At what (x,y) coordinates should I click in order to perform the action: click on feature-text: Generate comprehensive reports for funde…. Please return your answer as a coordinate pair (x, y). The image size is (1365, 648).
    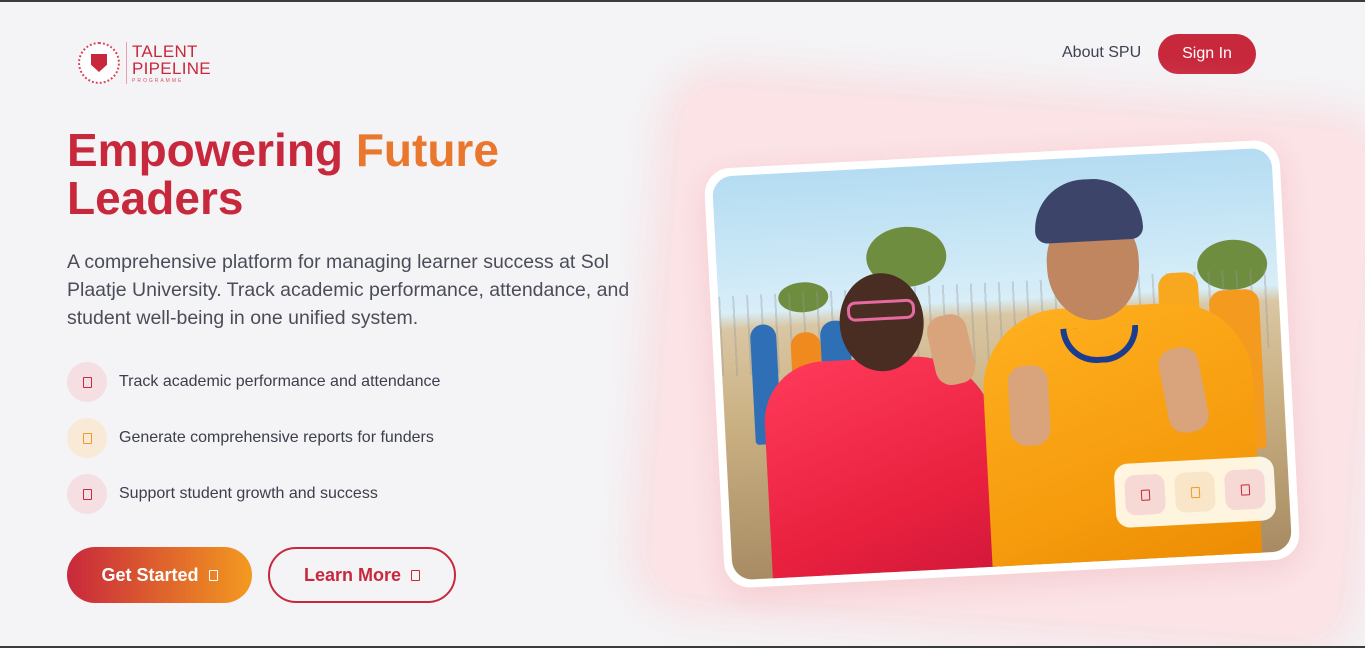
    Looking at the image, I should click on (276, 437).